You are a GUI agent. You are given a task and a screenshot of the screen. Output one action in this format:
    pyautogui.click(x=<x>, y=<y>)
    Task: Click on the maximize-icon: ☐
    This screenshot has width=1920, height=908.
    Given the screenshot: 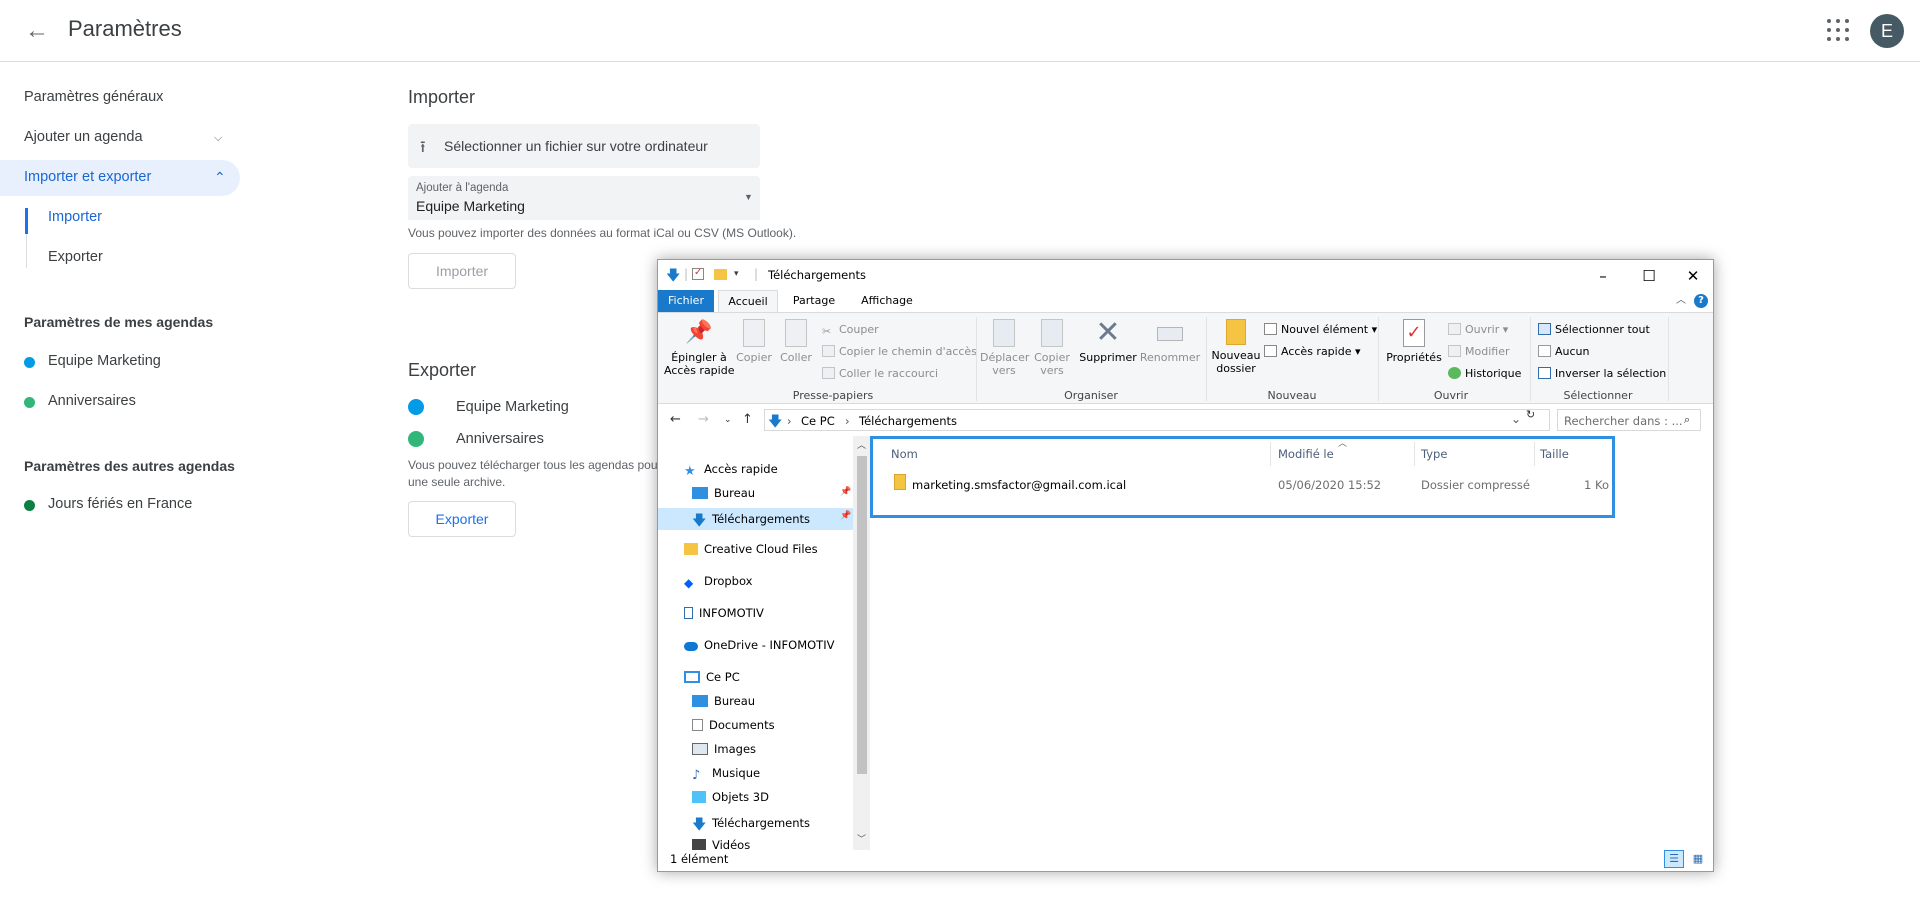 What is the action you would take?
    pyautogui.click(x=1649, y=276)
    